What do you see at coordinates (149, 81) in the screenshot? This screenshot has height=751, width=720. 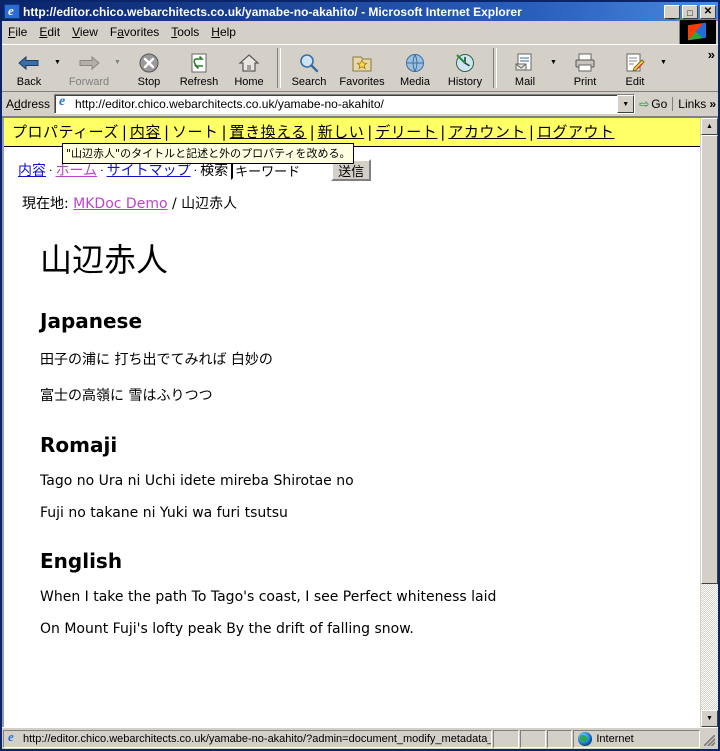 I see `toolbar-stop-label: Stop` at bounding box center [149, 81].